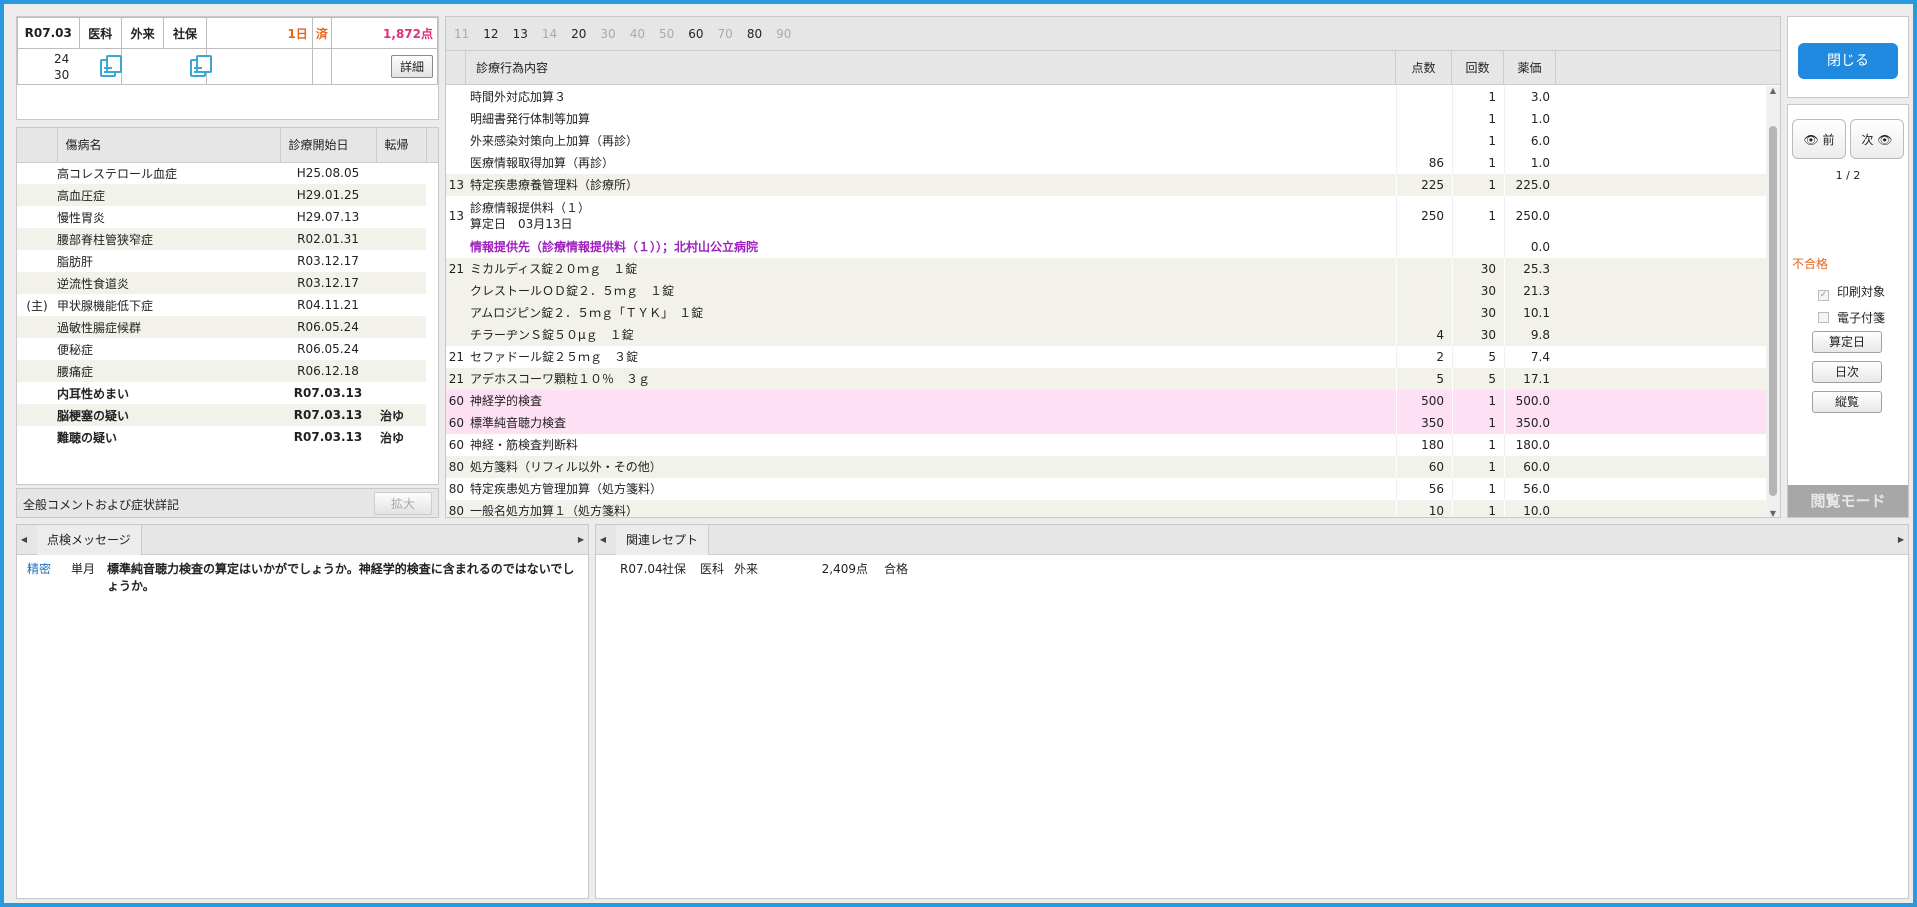 The image size is (1917, 907). What do you see at coordinates (227, 393) in the screenshot?
I see `table-row: 内耳性めまい R07.03.13` at bounding box center [227, 393].